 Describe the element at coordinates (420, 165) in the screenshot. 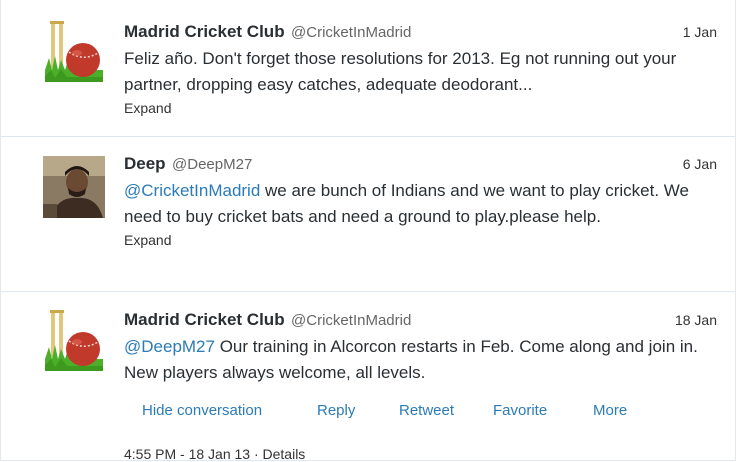

I see `tweet-header: Deep @DeepM27 6 Jan` at that location.